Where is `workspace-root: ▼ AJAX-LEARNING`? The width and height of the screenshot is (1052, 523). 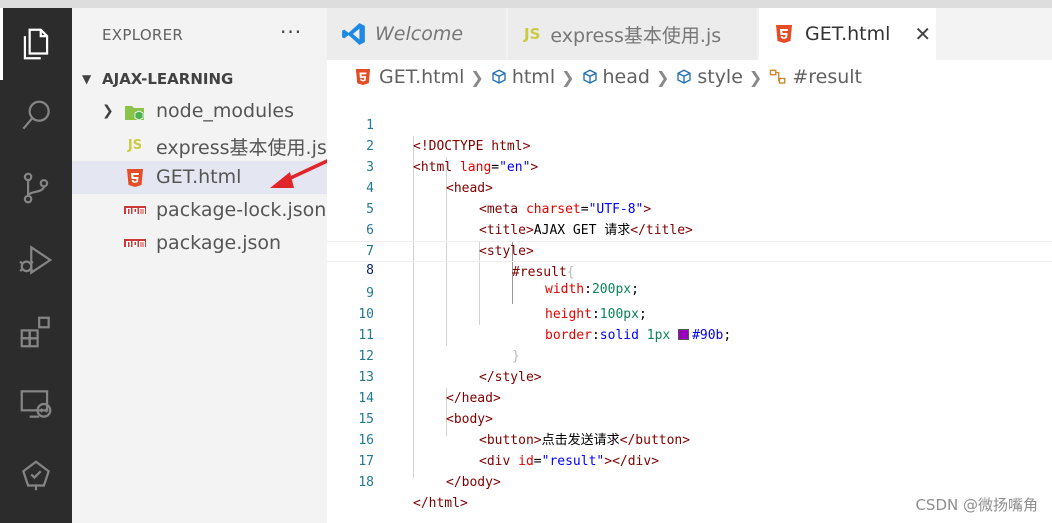
workspace-root: ▼ AJAX-LEARNING is located at coordinates (199, 79).